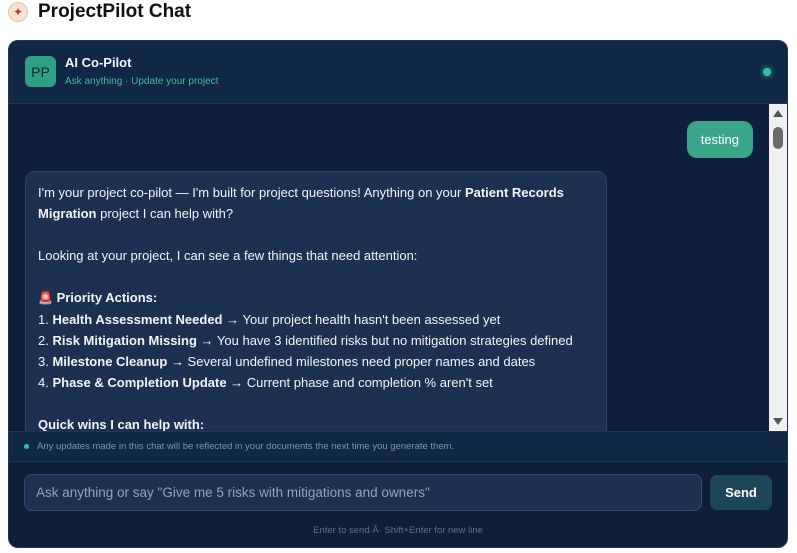 The width and height of the screenshot is (797, 553). What do you see at coordinates (45, 298) in the screenshot?
I see `siren-icon: 🚨` at bounding box center [45, 298].